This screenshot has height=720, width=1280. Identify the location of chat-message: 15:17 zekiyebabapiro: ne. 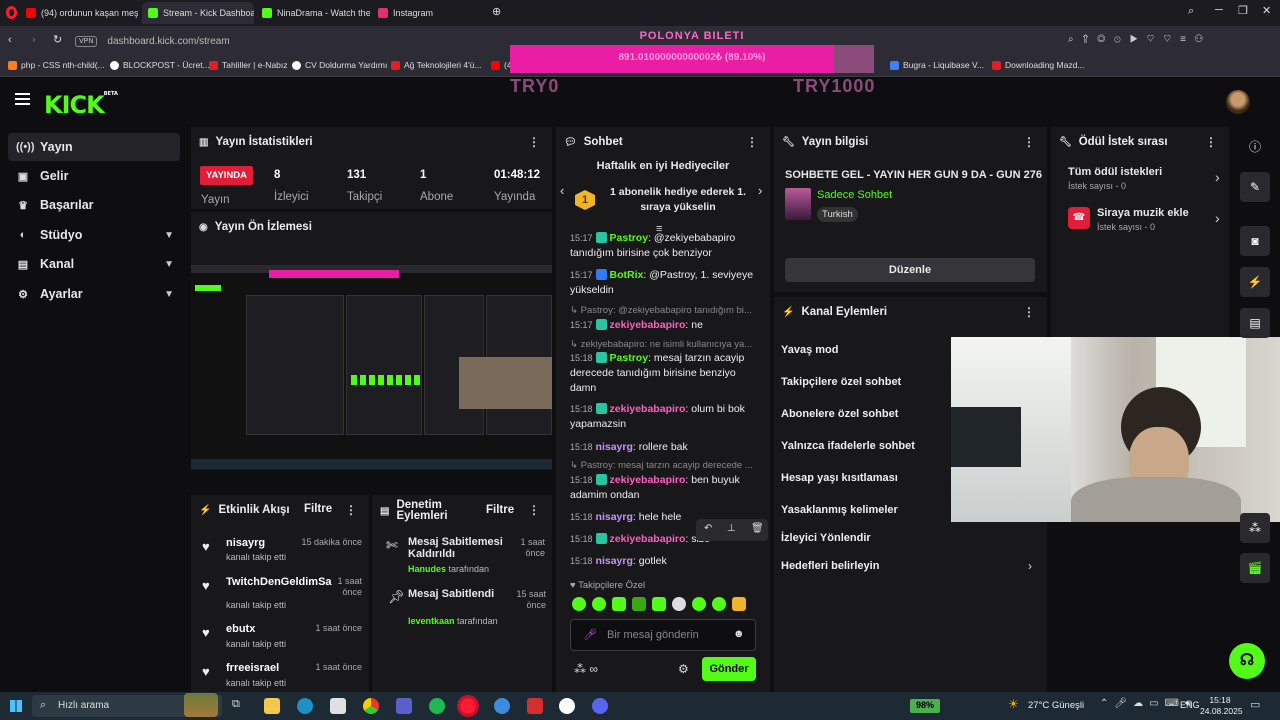
(663, 325).